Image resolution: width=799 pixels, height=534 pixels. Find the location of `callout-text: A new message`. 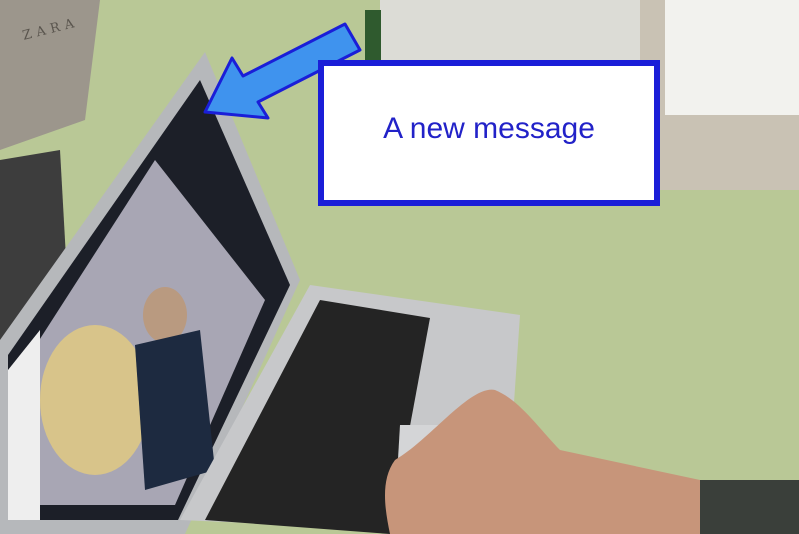

callout-text: A new message is located at coordinates (489, 128).